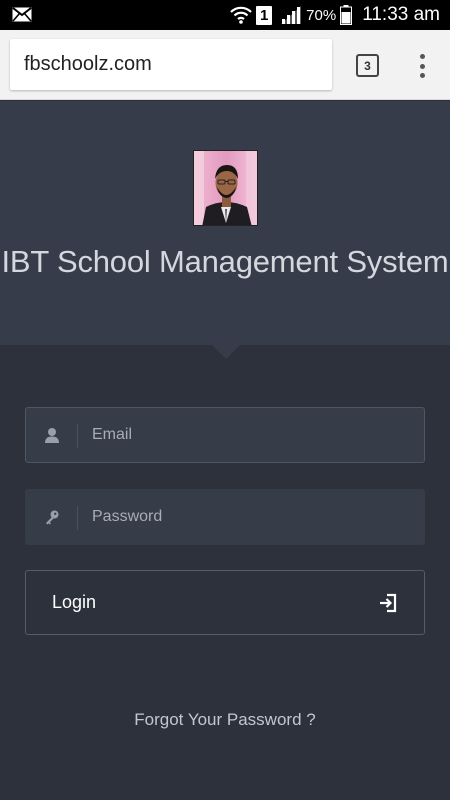 The height and width of the screenshot is (800, 450). I want to click on header-caret, so click(226, 352).